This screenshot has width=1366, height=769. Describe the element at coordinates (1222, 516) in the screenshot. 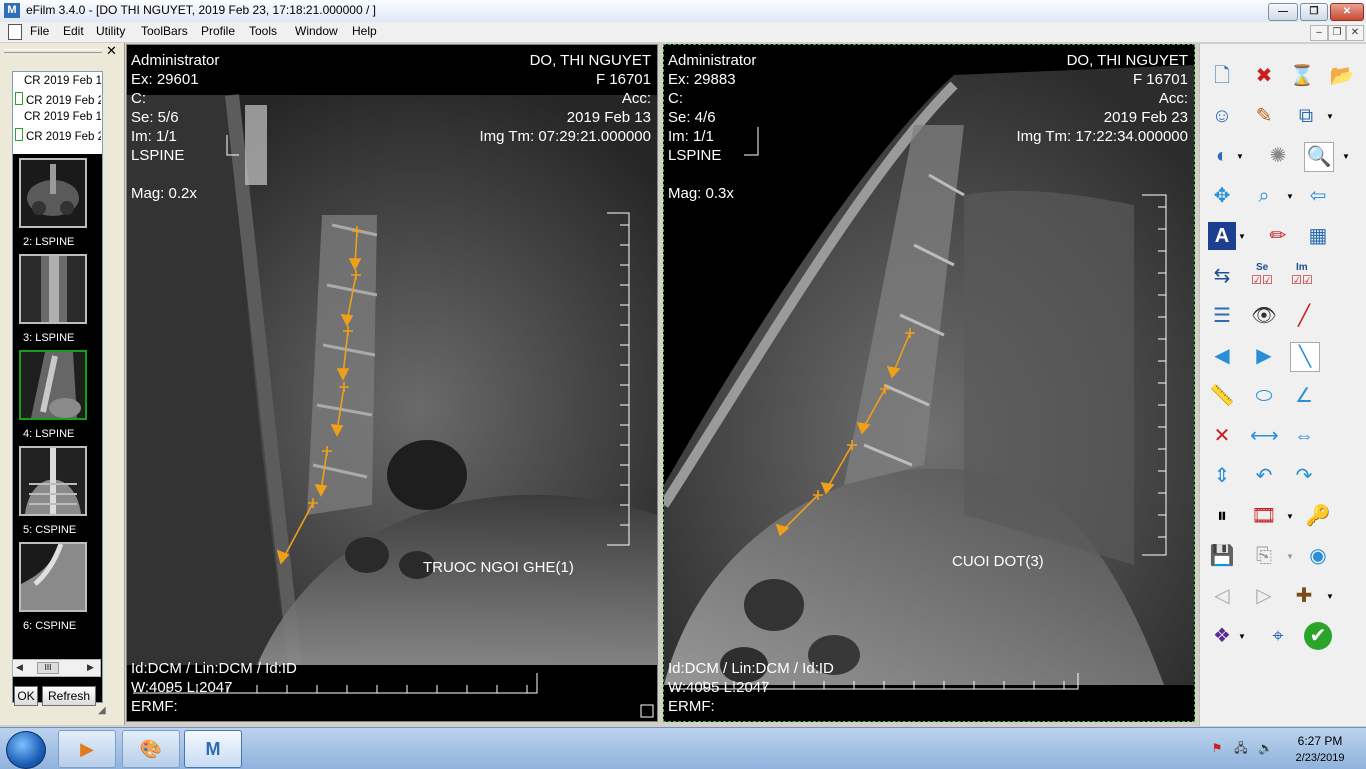

I see `pause-icon: ⏸` at that location.